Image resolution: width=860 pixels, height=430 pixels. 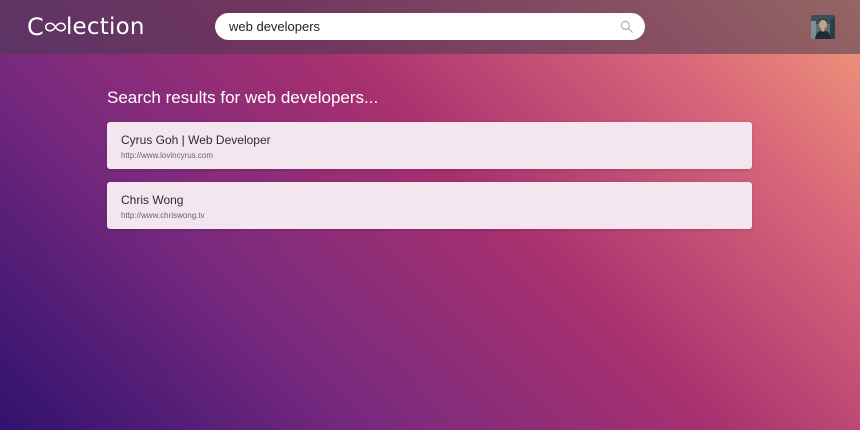 What do you see at coordinates (419, 26) in the screenshot?
I see `search-input` at bounding box center [419, 26].